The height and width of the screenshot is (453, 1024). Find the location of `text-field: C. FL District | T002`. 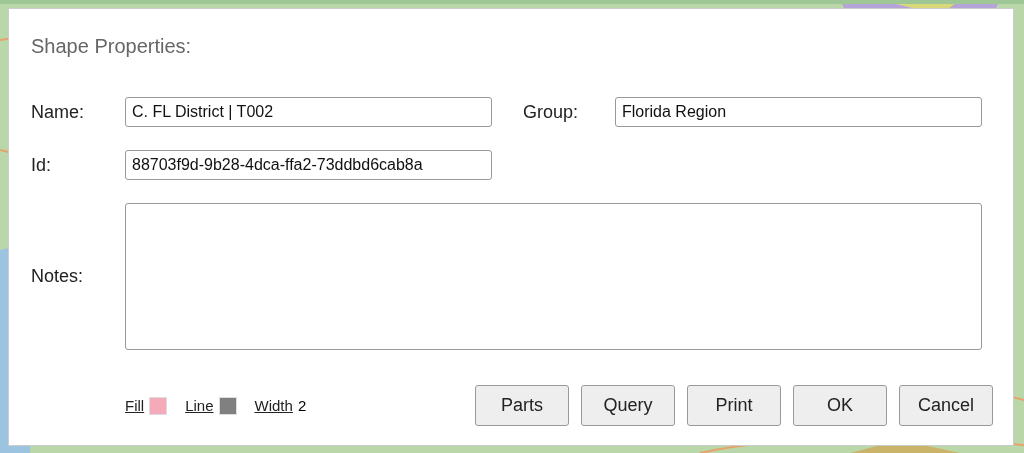

text-field: C. FL District | T002 is located at coordinates (308, 112).